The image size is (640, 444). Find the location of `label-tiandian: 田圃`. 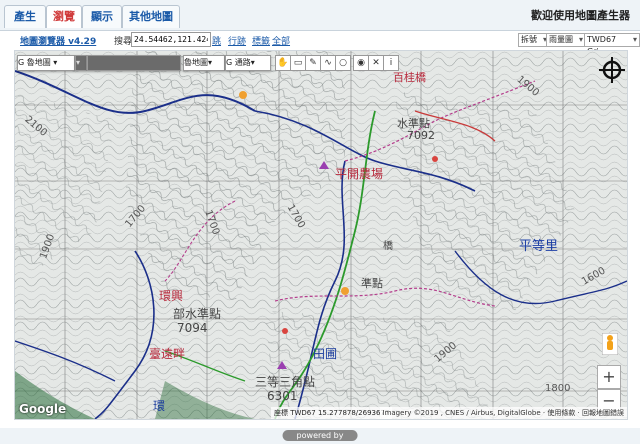

label-tiandian: 田圃 is located at coordinates (325, 354).